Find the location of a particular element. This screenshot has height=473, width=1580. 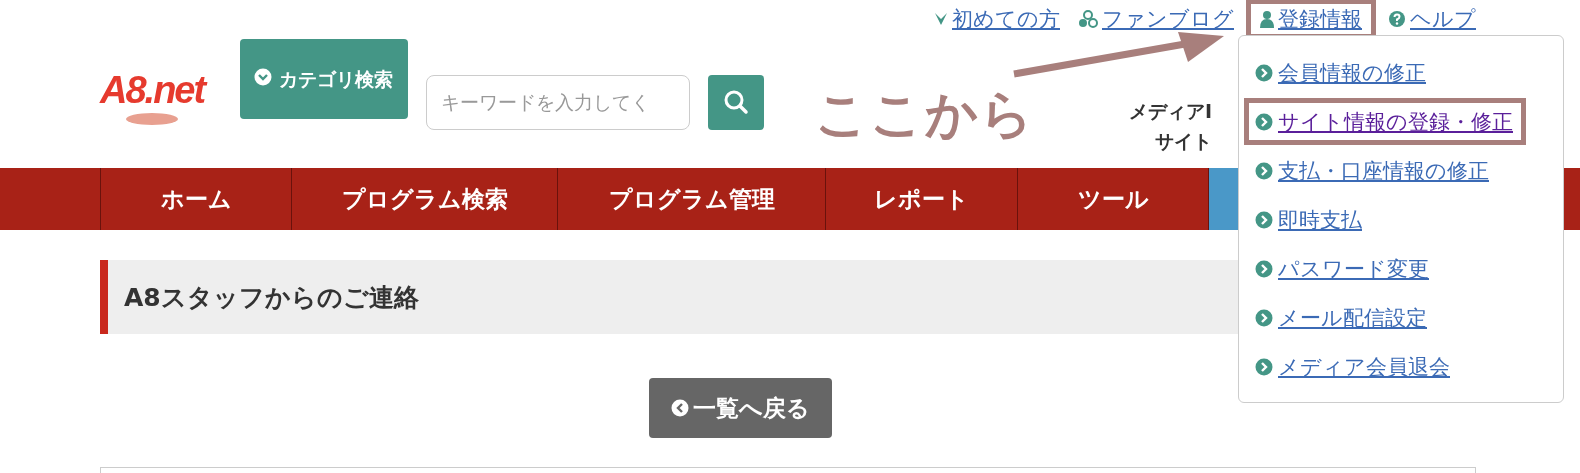

category-search-button: カテゴリ検索 is located at coordinates (324, 79).